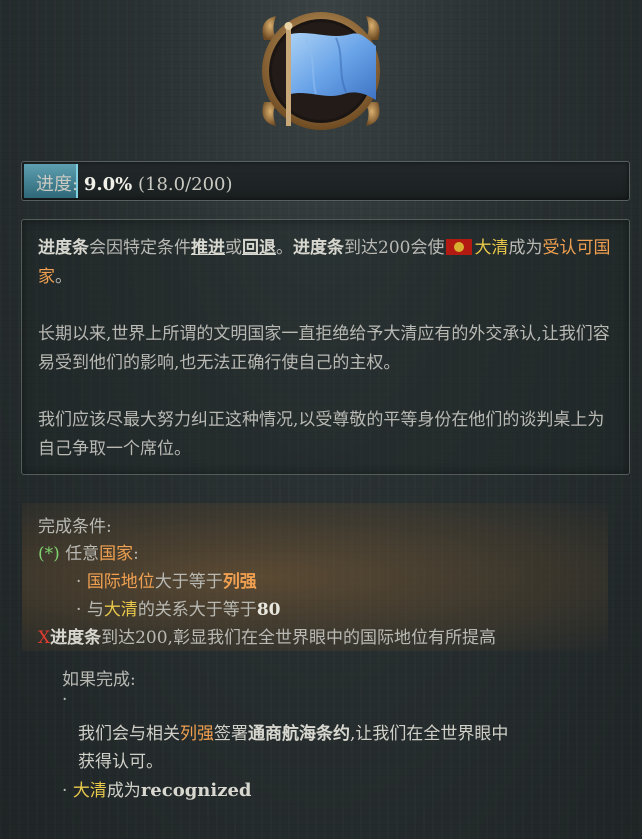 This screenshot has height=839, width=642. I want to click on condition-met-mark: (*), so click(49, 554).